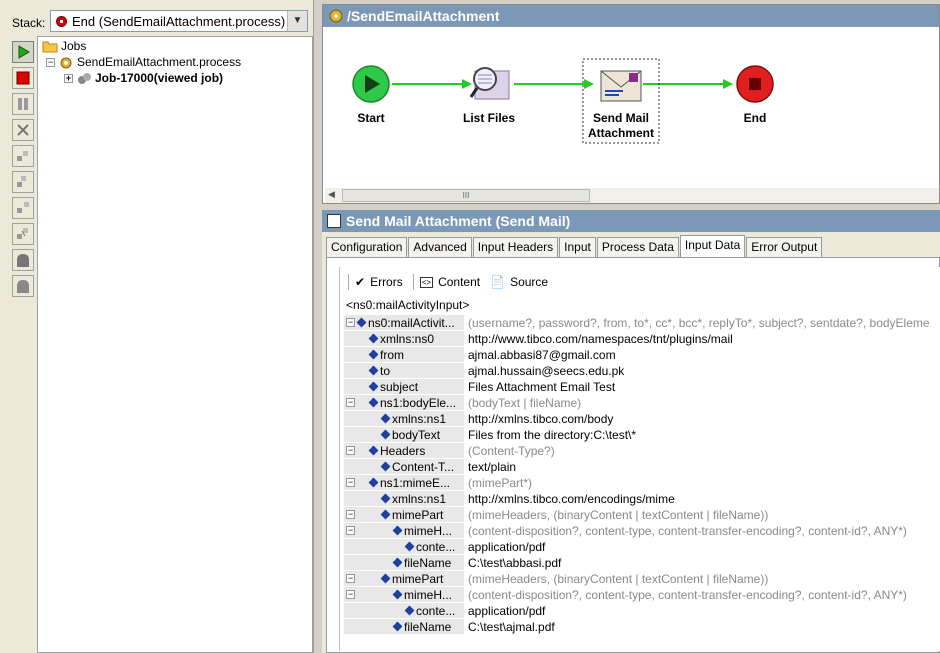  What do you see at coordinates (23, 104) in the screenshot?
I see `pause-button` at bounding box center [23, 104].